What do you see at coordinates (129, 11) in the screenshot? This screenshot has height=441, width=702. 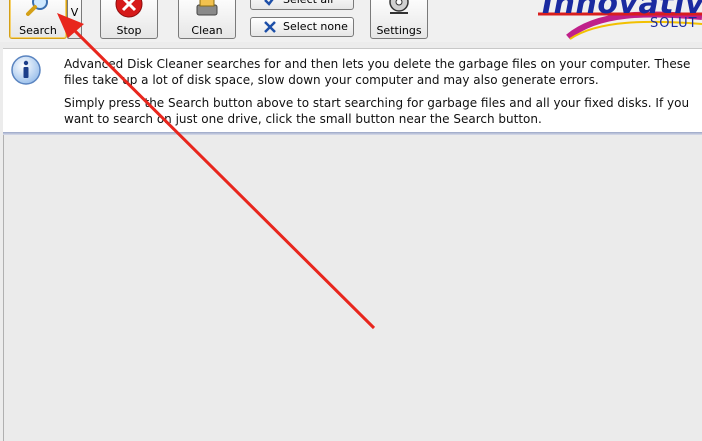 I see `stop-icon` at bounding box center [129, 11].